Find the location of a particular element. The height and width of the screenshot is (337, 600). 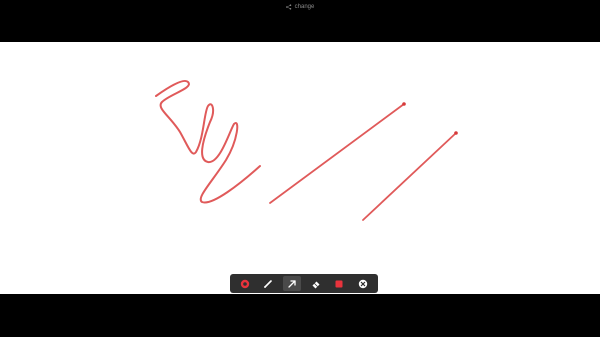

arrow-icon is located at coordinates (292, 283).